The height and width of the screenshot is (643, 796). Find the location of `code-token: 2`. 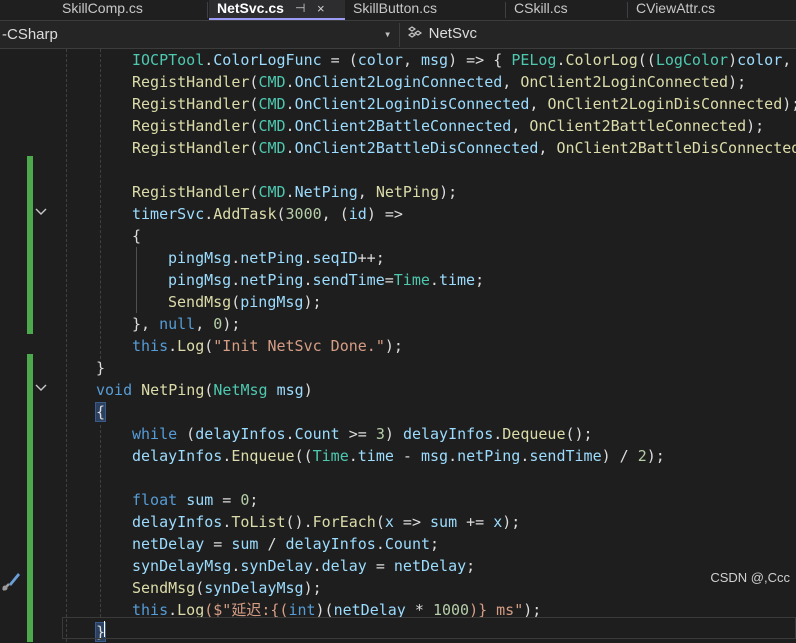

code-token: 2 is located at coordinates (642, 456).